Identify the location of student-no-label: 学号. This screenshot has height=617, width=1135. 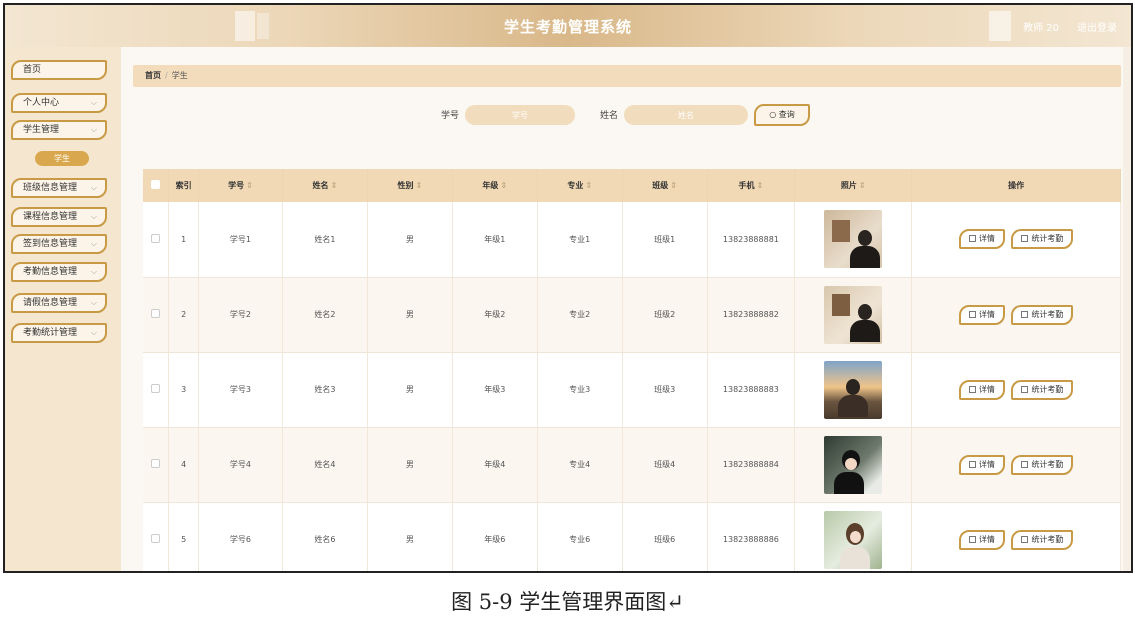
(450, 116).